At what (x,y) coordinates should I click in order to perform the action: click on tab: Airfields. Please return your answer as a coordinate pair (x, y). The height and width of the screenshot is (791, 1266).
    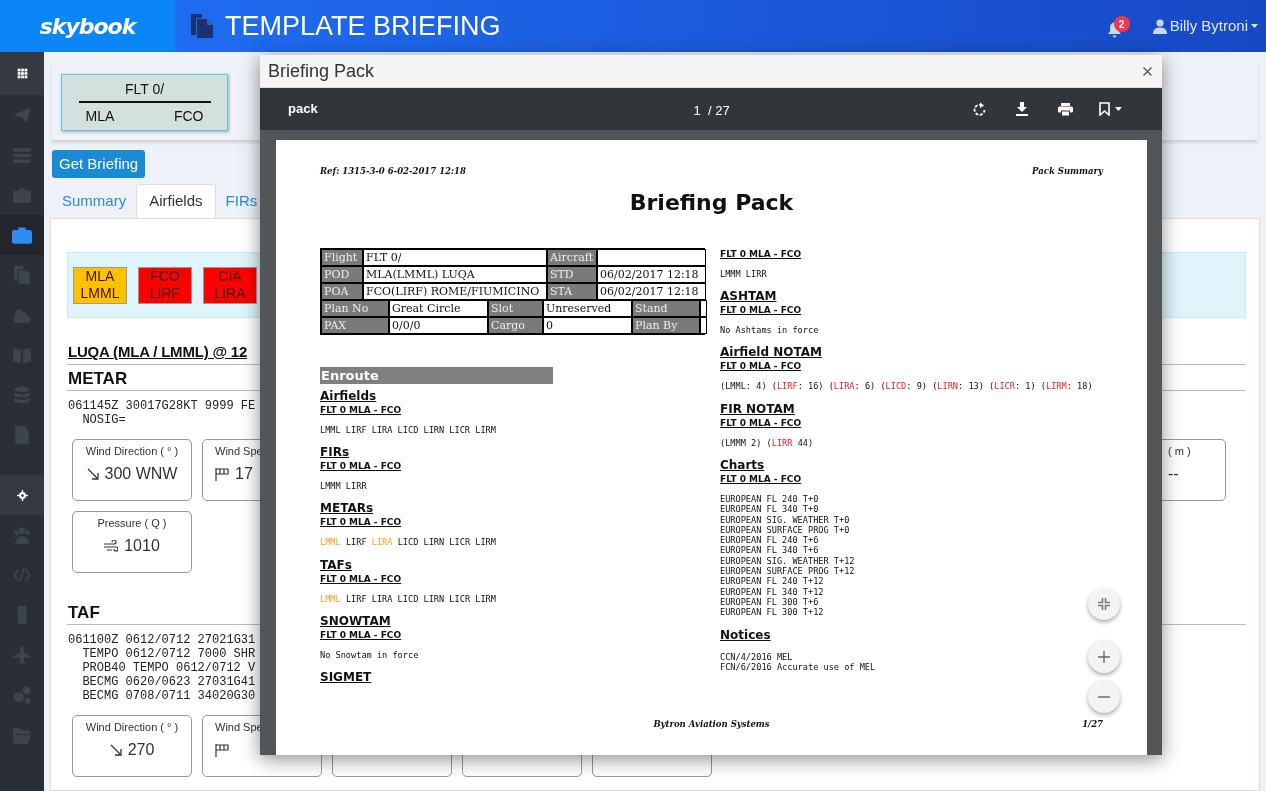
    Looking at the image, I should click on (176, 201).